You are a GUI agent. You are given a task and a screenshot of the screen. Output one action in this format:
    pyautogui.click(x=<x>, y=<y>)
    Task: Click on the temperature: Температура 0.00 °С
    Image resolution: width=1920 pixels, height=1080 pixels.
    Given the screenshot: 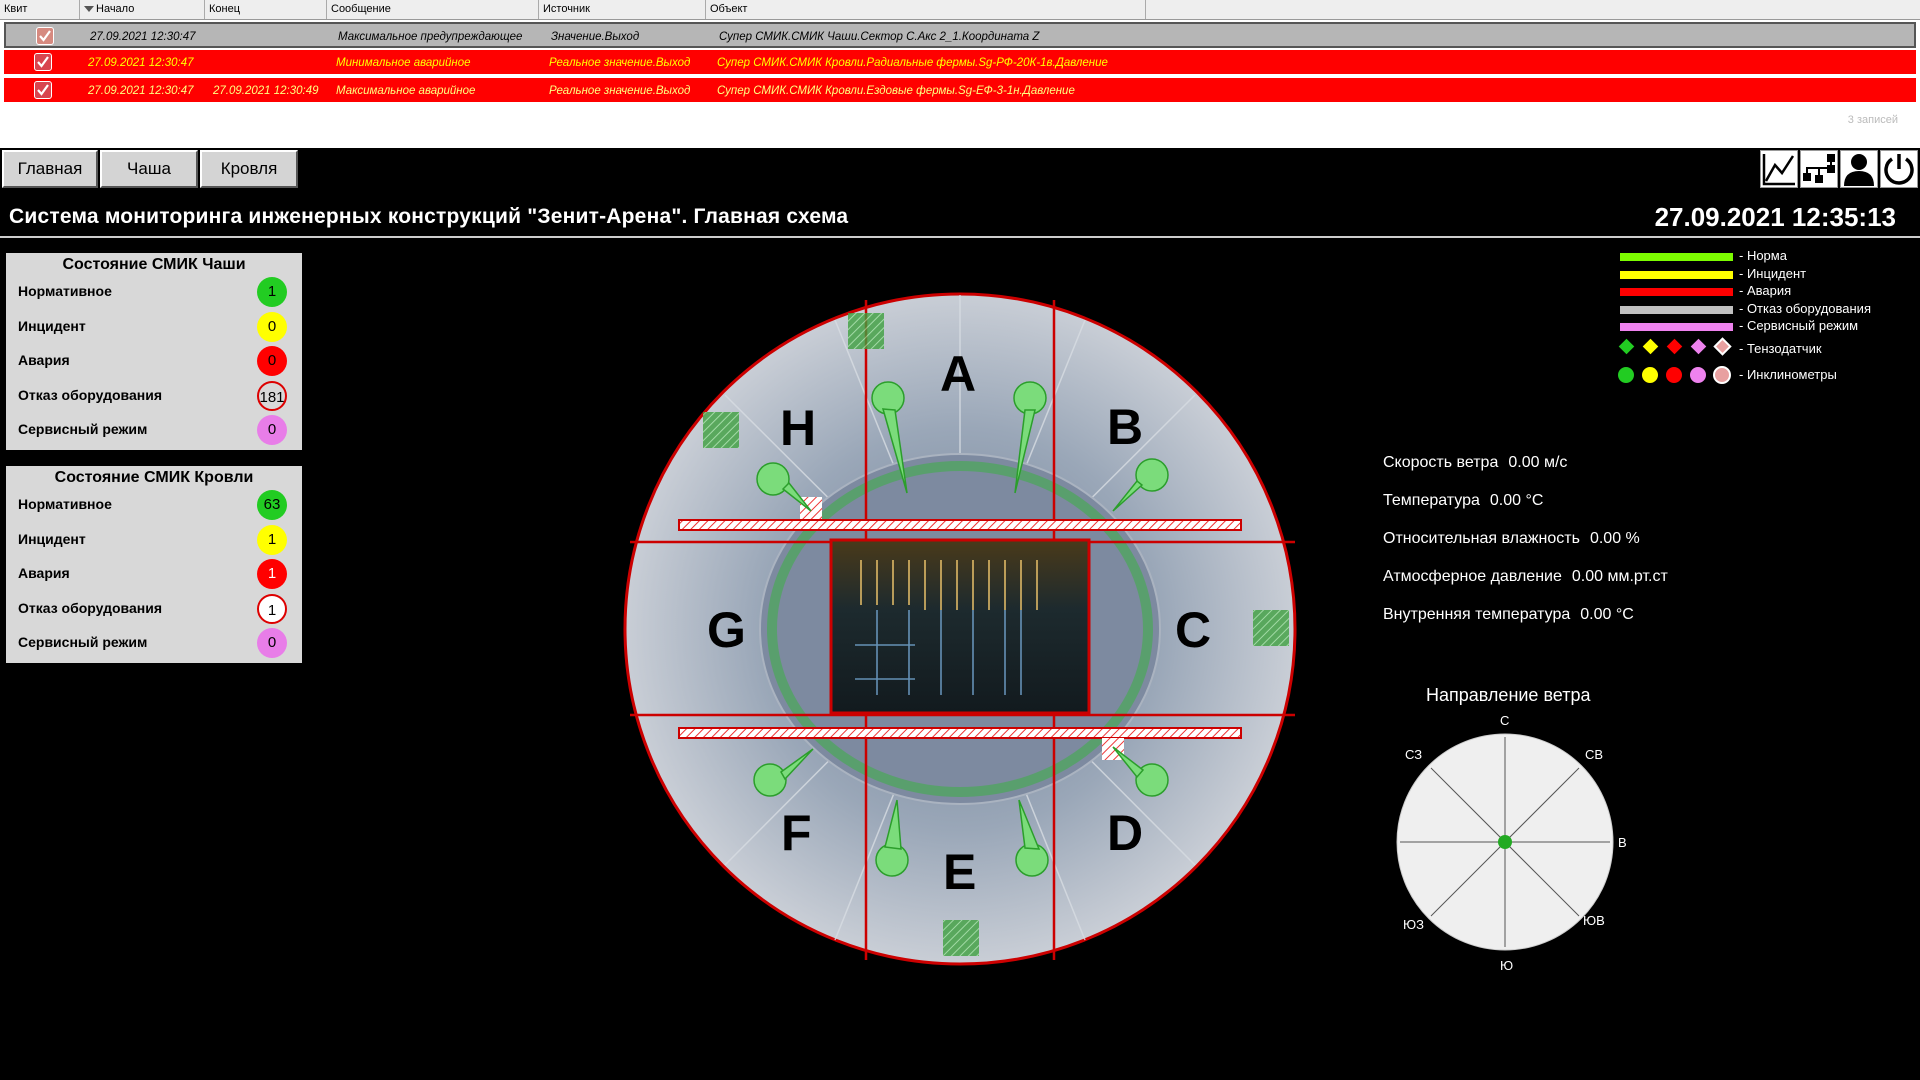 What is the action you would take?
    pyautogui.click(x=1463, y=501)
    